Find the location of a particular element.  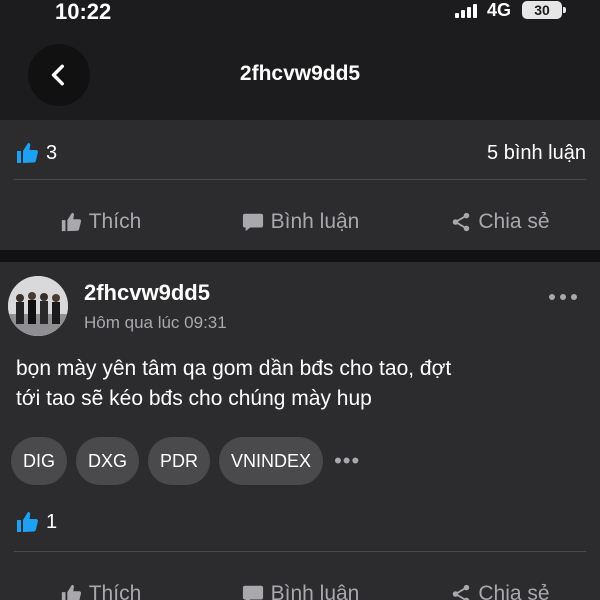

avatar-image is located at coordinates (38, 306).